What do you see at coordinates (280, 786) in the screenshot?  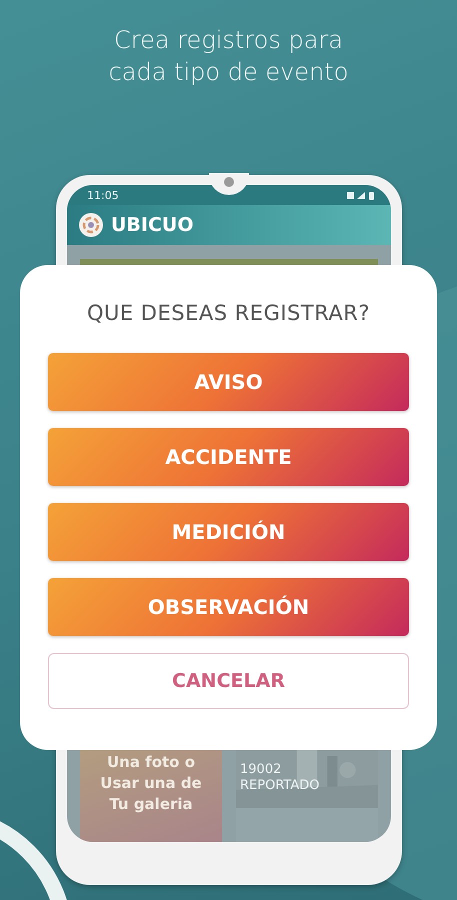 I see `report-status: REPORTADO` at bounding box center [280, 786].